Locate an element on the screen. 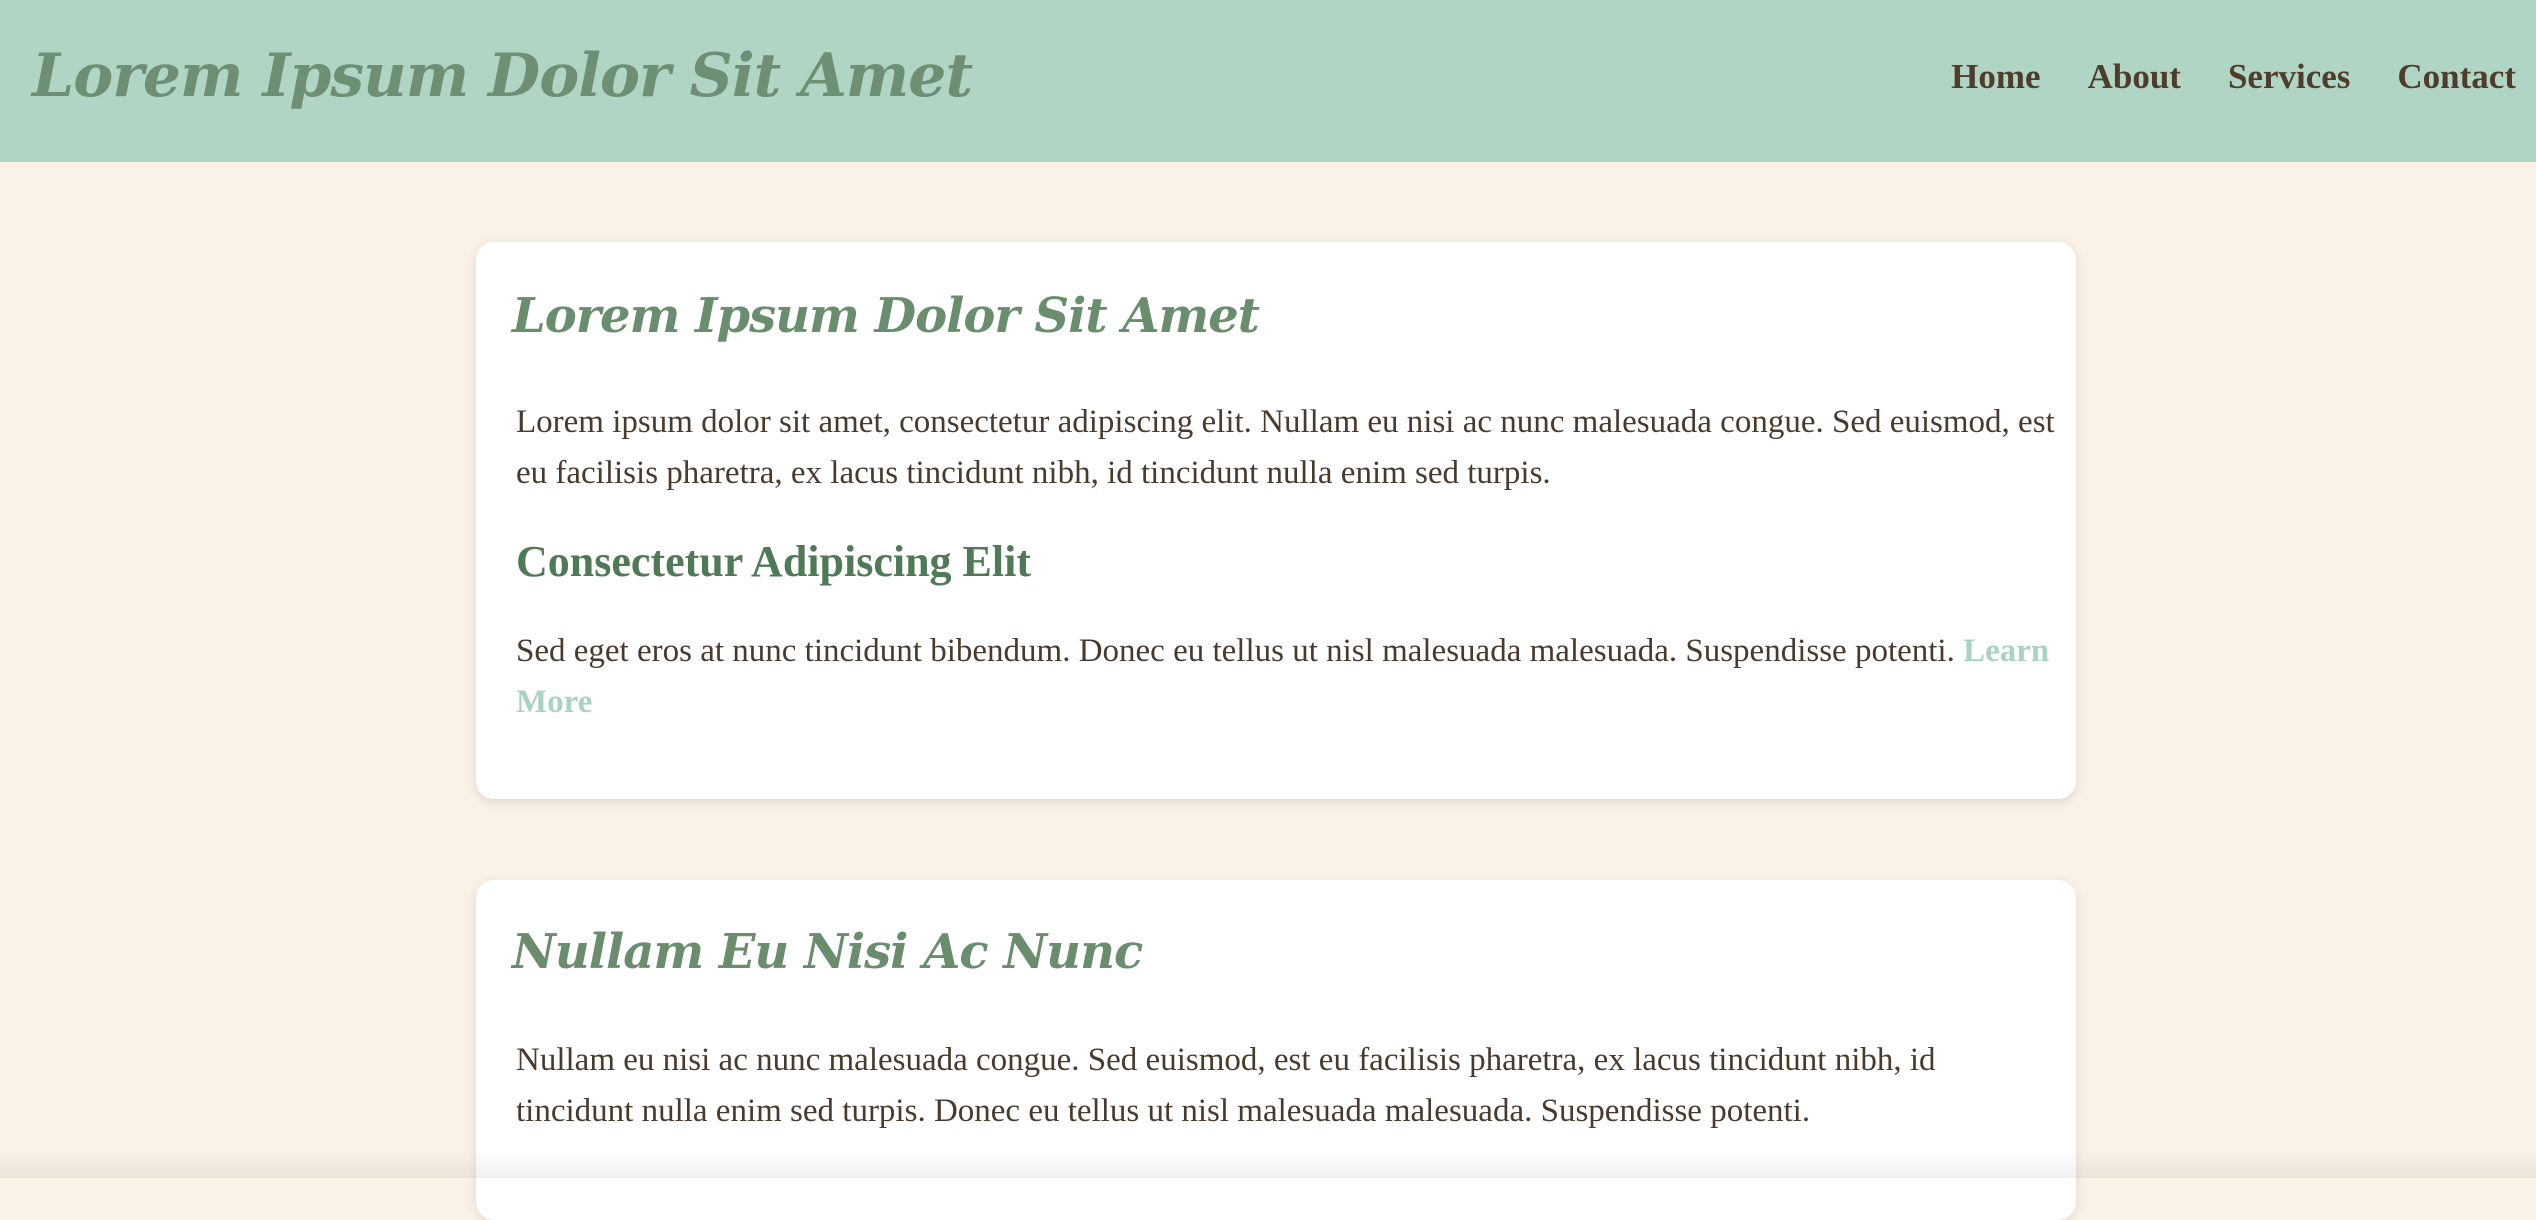 Image resolution: width=2536 pixels, height=1220 pixels. nav-link-home: Home is located at coordinates (1995, 77).